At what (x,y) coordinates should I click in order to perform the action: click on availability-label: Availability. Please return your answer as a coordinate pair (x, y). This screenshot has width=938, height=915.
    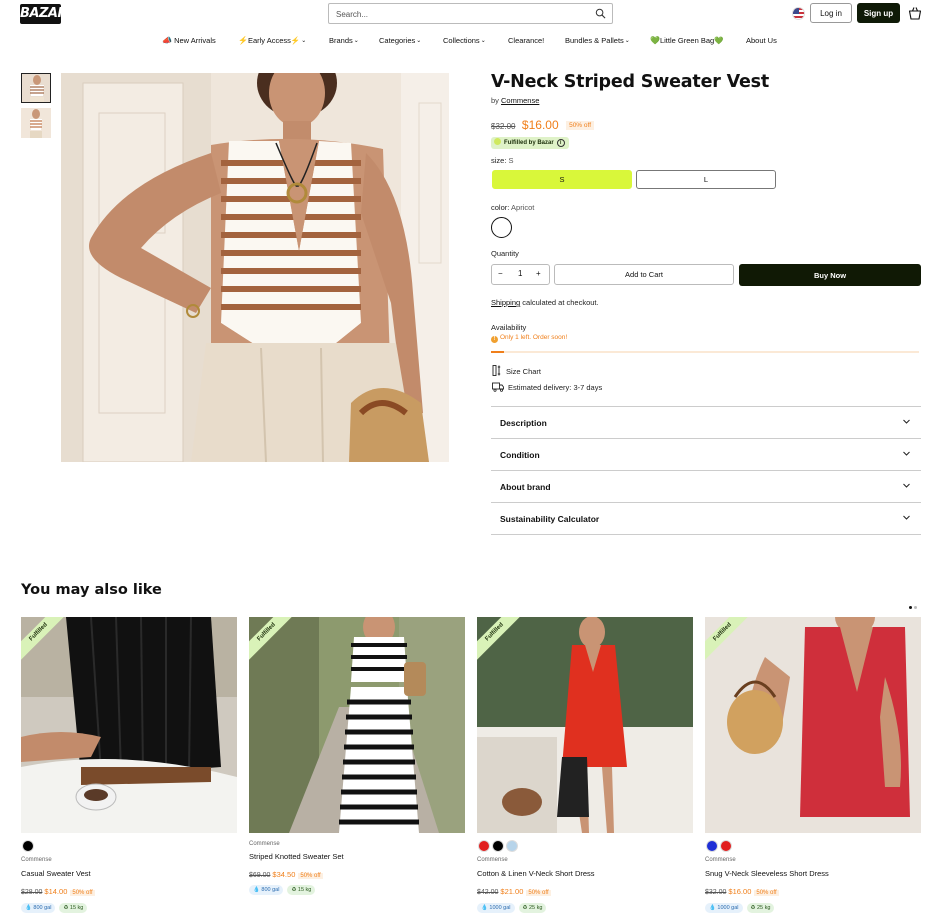
    Looking at the image, I should click on (509, 327).